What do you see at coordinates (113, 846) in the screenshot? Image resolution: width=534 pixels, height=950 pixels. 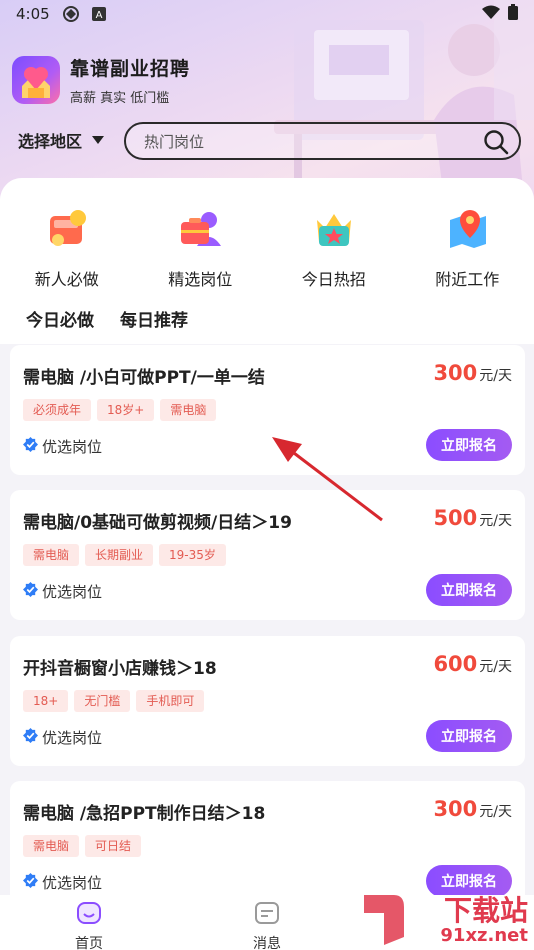 I see `job-tag: 可日结` at bounding box center [113, 846].